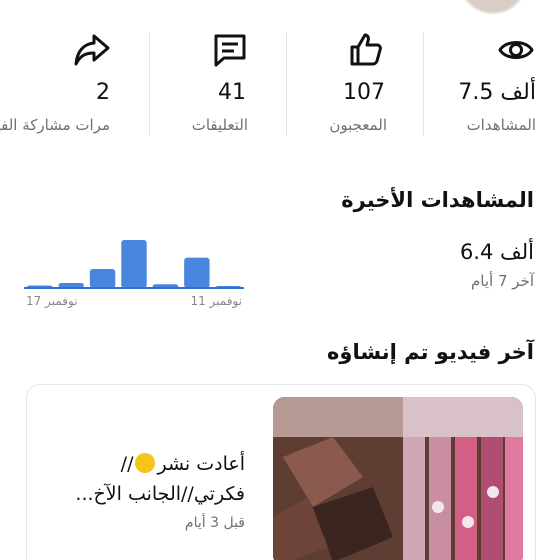  What do you see at coordinates (74, 83) in the screenshot?
I see `stat-shares: 2 مرات مشاركة الفيديو` at bounding box center [74, 83].